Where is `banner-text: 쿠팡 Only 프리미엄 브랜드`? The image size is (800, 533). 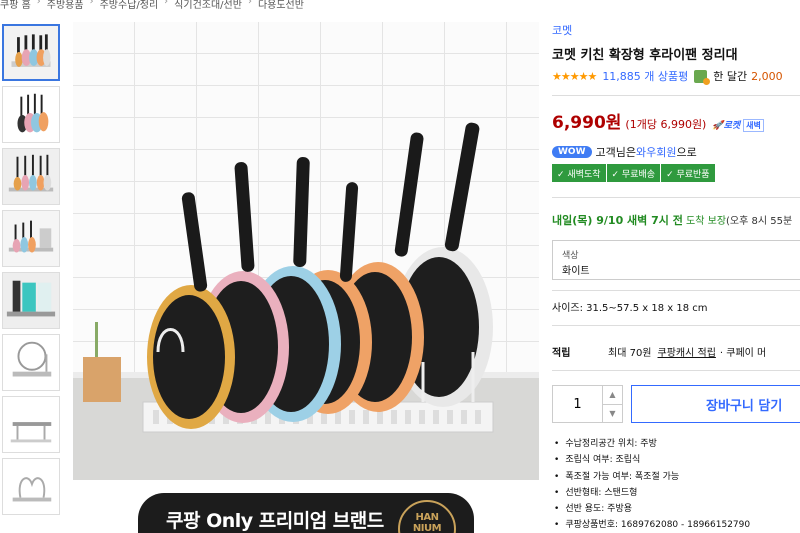
banner-text: 쿠팡 Only 프리미엄 브랜드 is located at coordinates (275, 521).